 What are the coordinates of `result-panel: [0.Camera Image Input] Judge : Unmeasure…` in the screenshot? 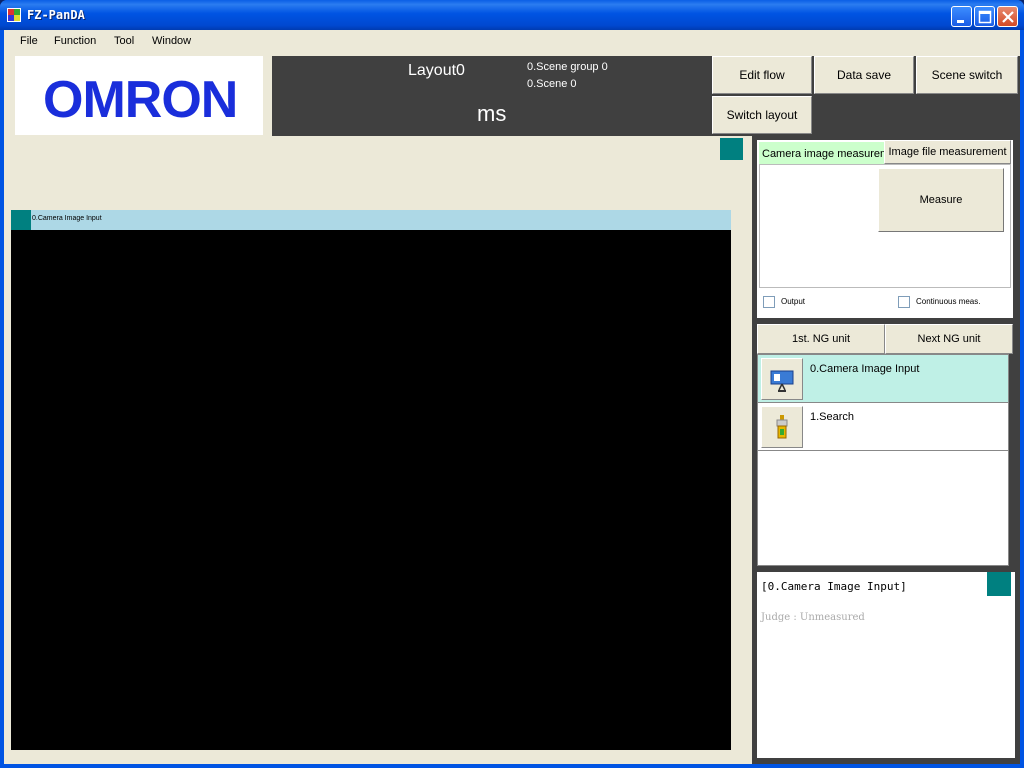 It's located at (886, 665).